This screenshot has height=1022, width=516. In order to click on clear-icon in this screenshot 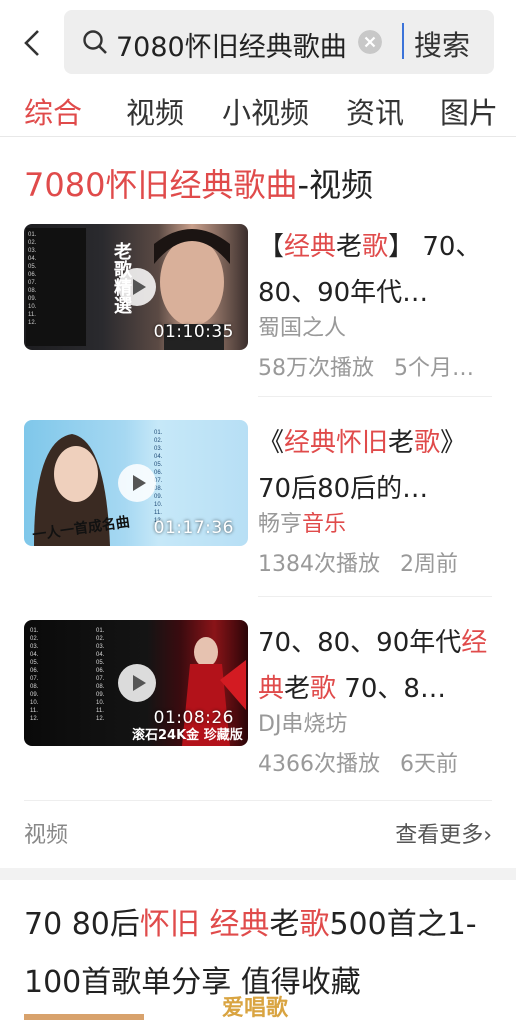, I will do `click(370, 42)`.